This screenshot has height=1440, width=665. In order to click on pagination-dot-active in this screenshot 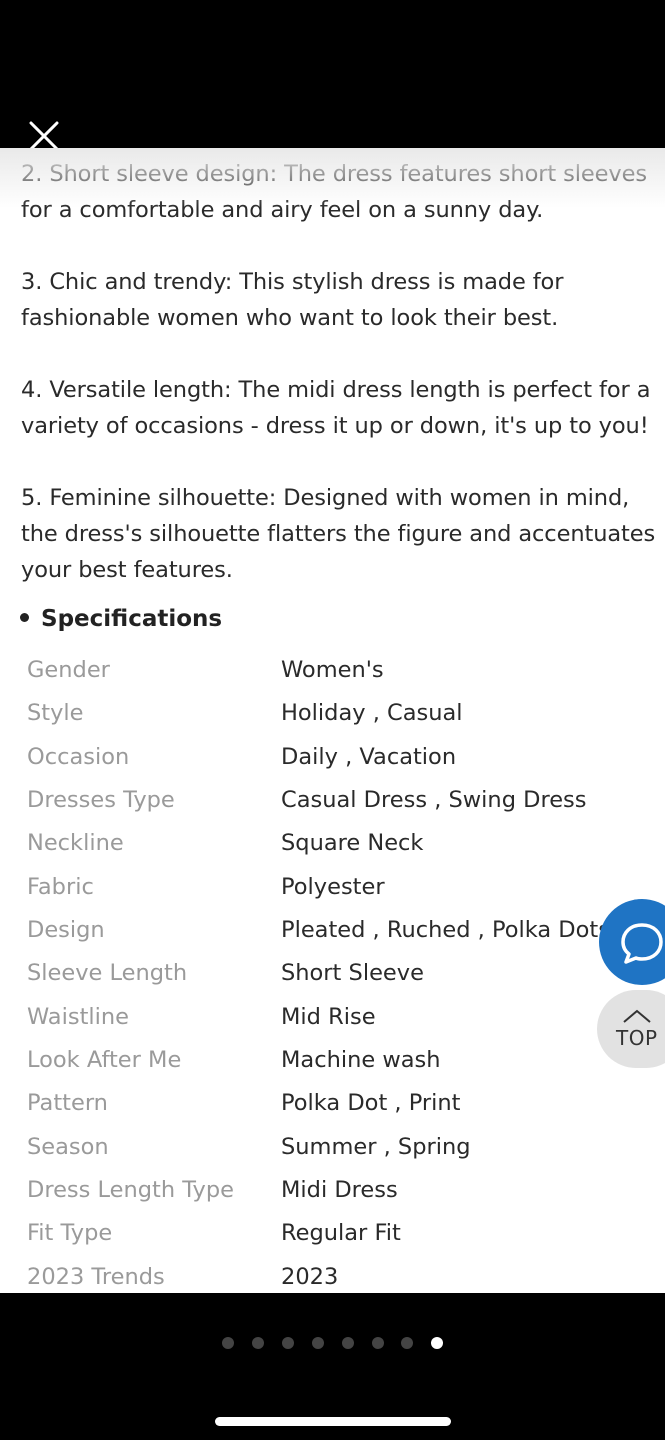, I will do `click(437, 1343)`.